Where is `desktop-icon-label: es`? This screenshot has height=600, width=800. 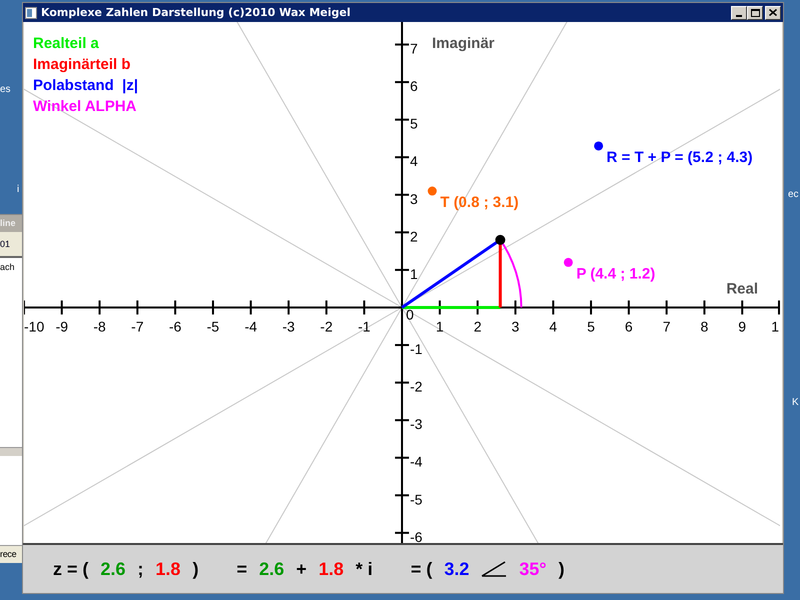
desktop-icon-label: es is located at coordinates (5, 89).